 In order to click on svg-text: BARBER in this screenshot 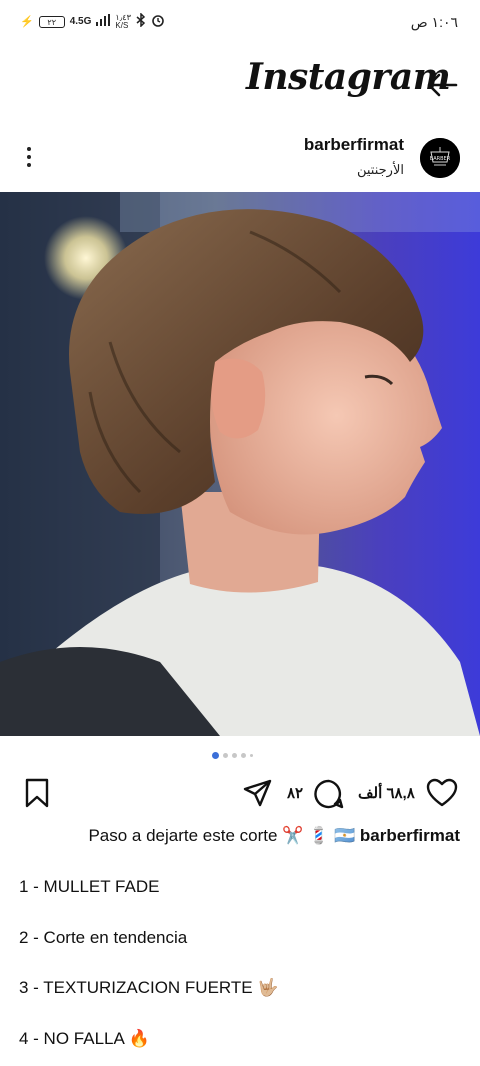, I will do `click(440, 159)`.